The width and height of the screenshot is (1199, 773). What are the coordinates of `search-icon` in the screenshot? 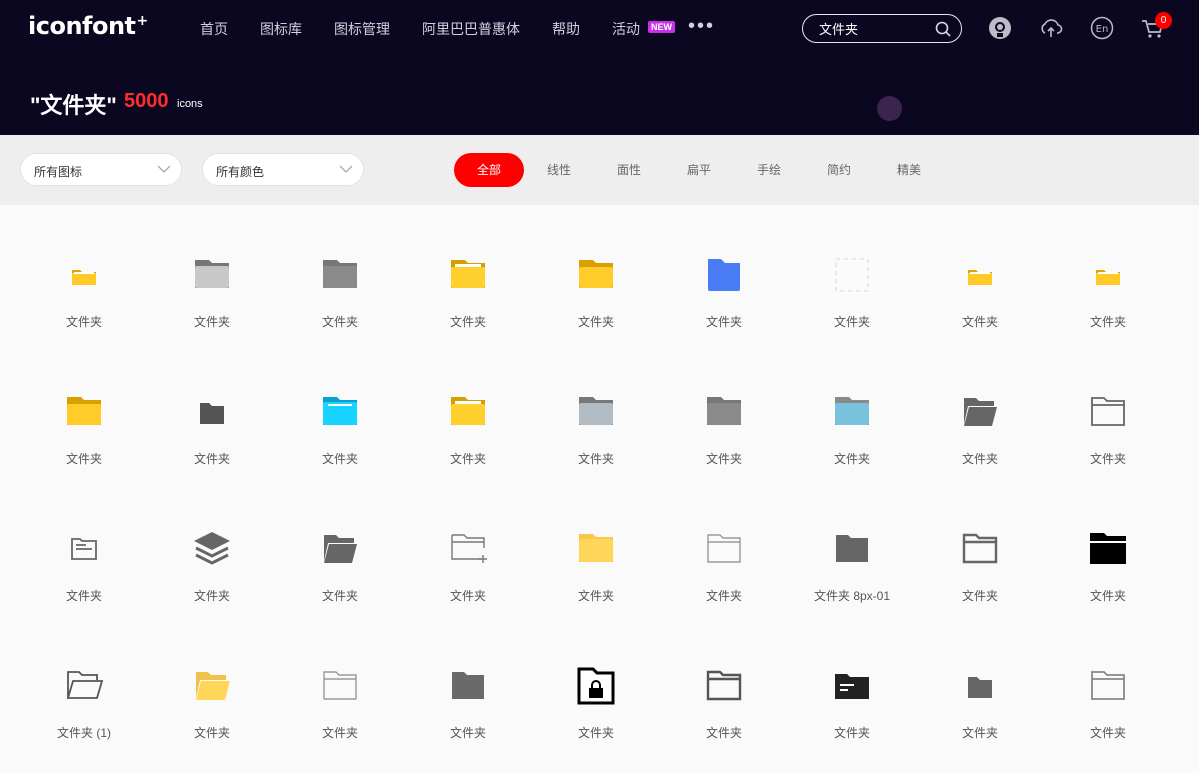 It's located at (943, 29).